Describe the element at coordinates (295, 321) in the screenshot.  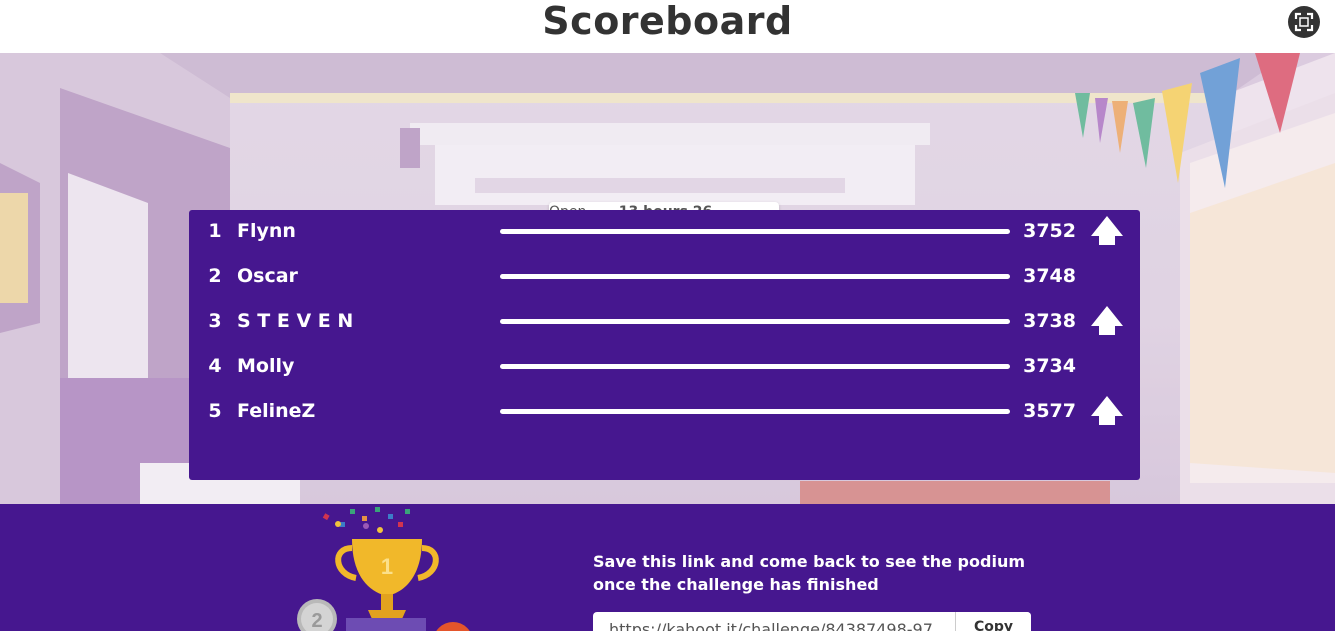
I see `player-name: S T E V E N` at that location.